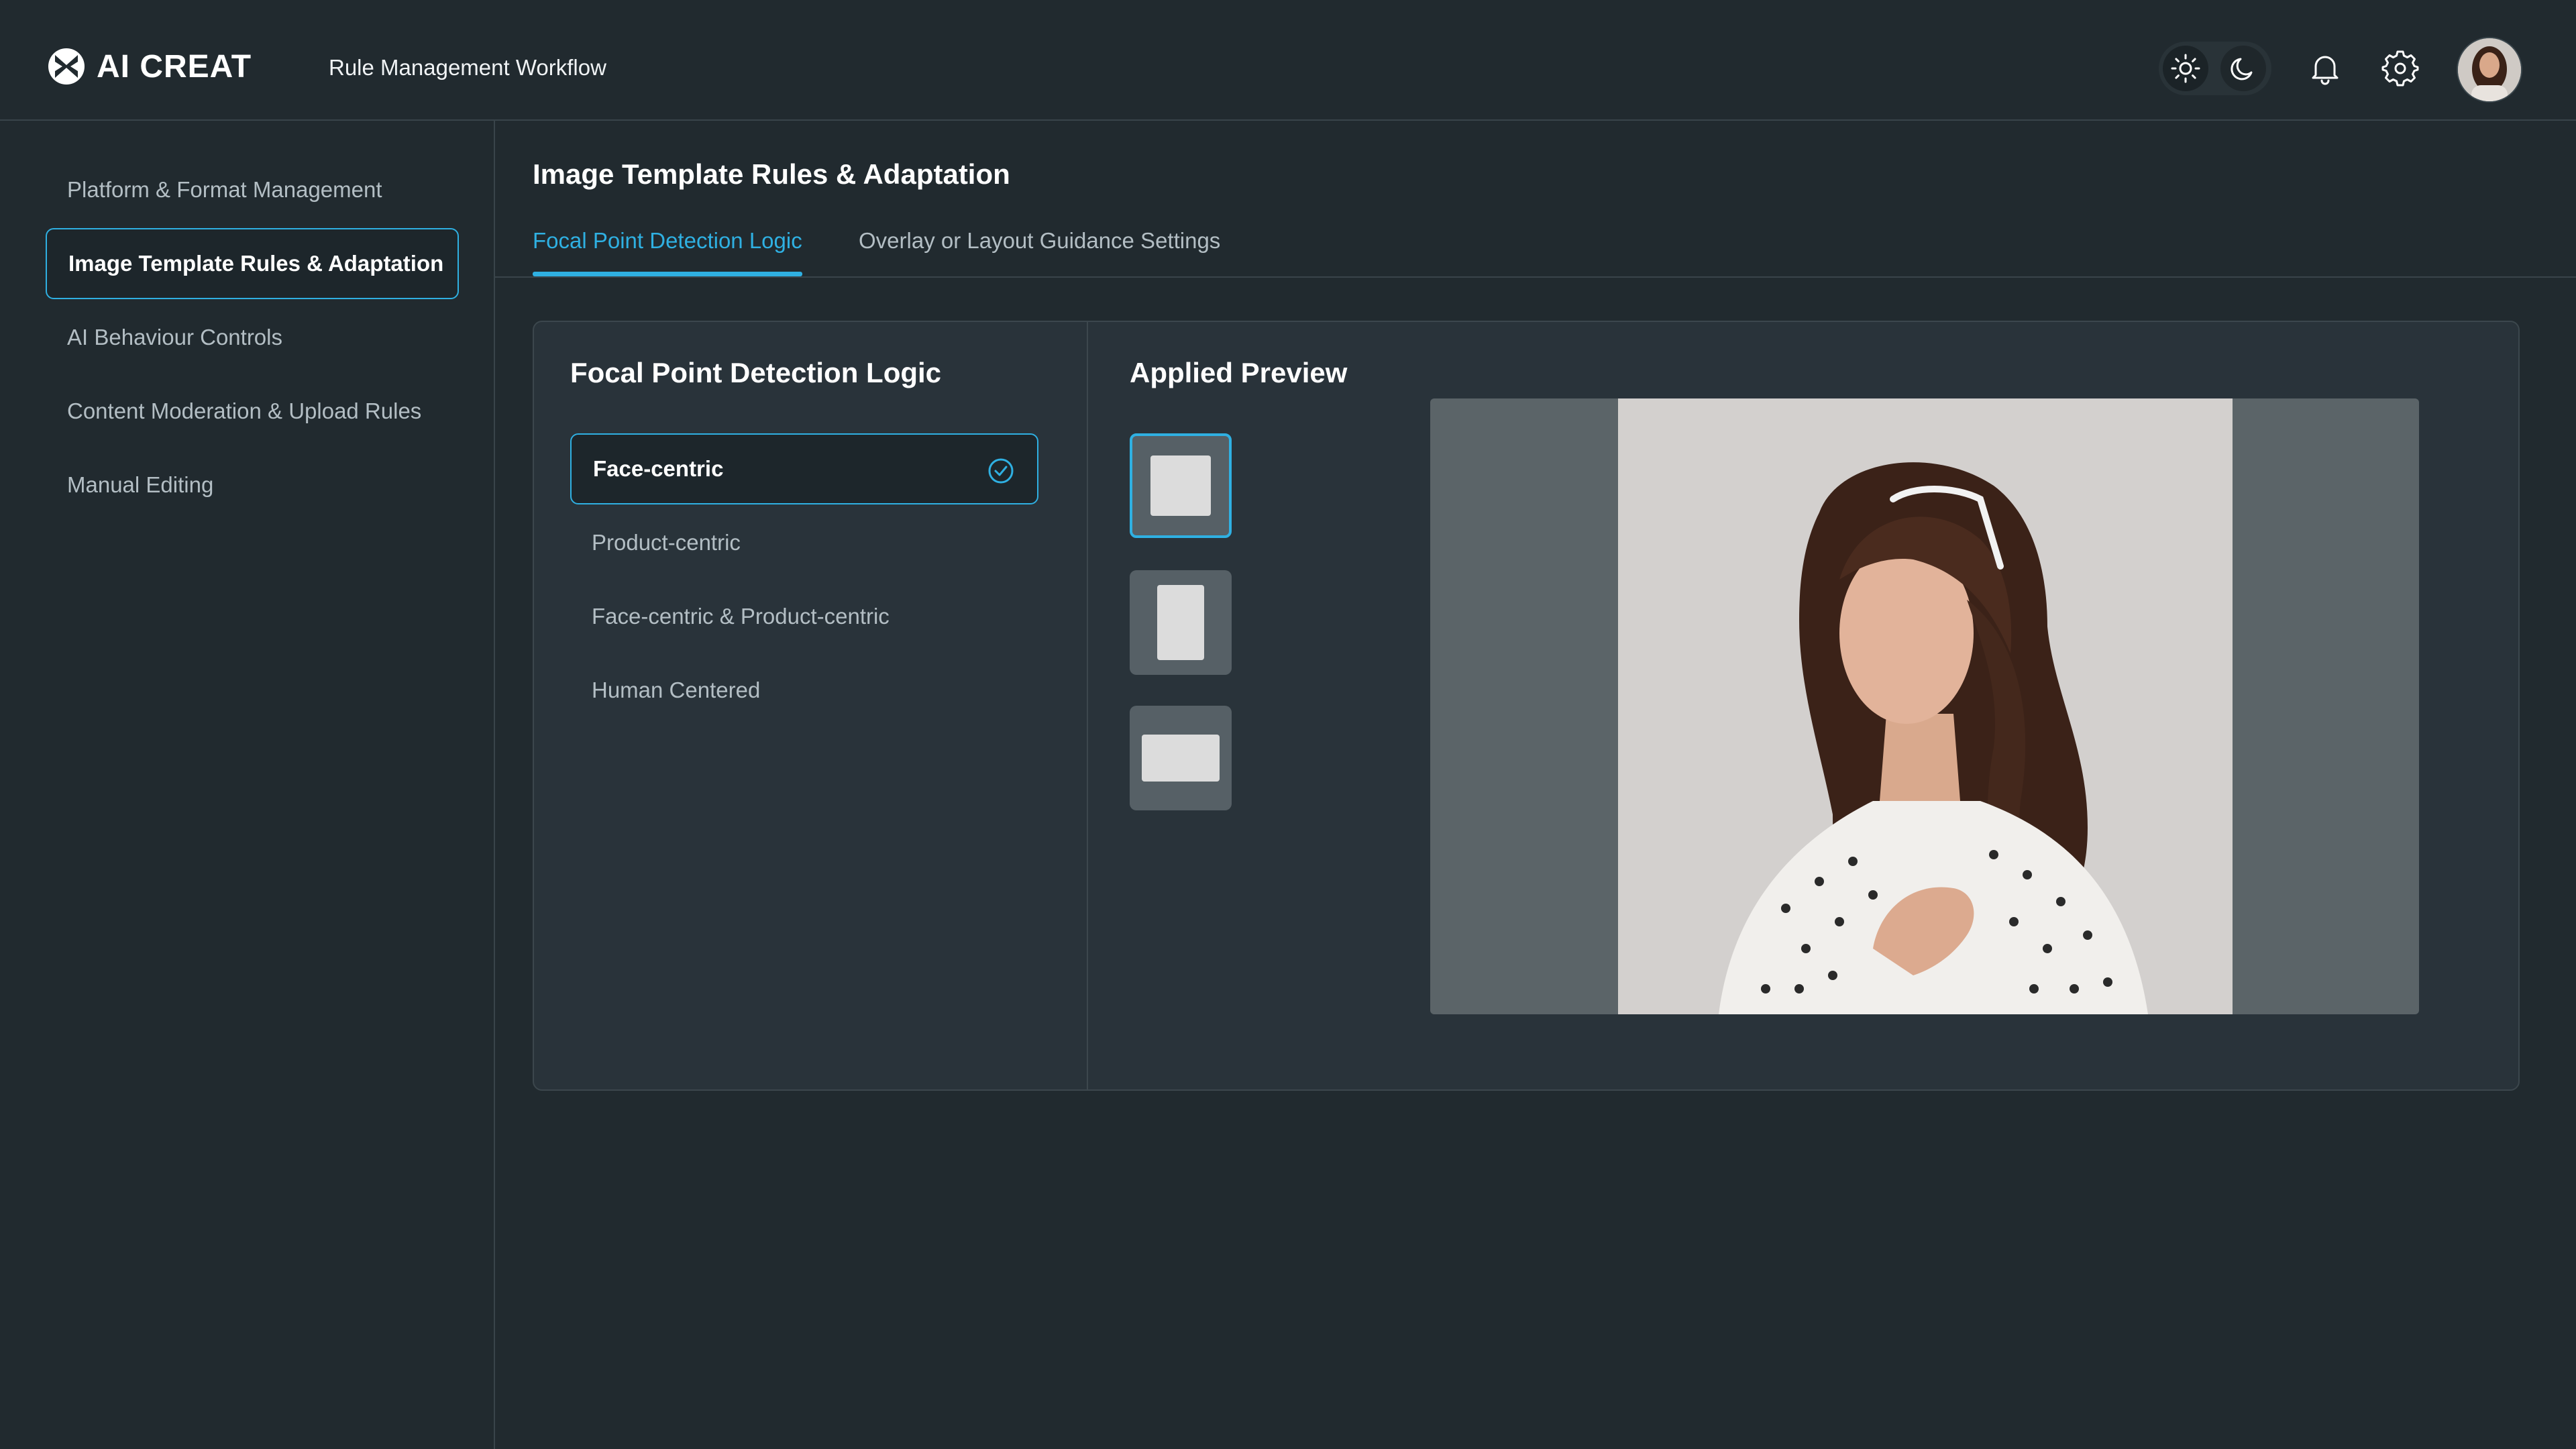 This screenshot has height=1449, width=2576. Describe the element at coordinates (252, 337) in the screenshot. I see `sidebar-item-ai-behaviour: AI Behaviour Controls` at that location.